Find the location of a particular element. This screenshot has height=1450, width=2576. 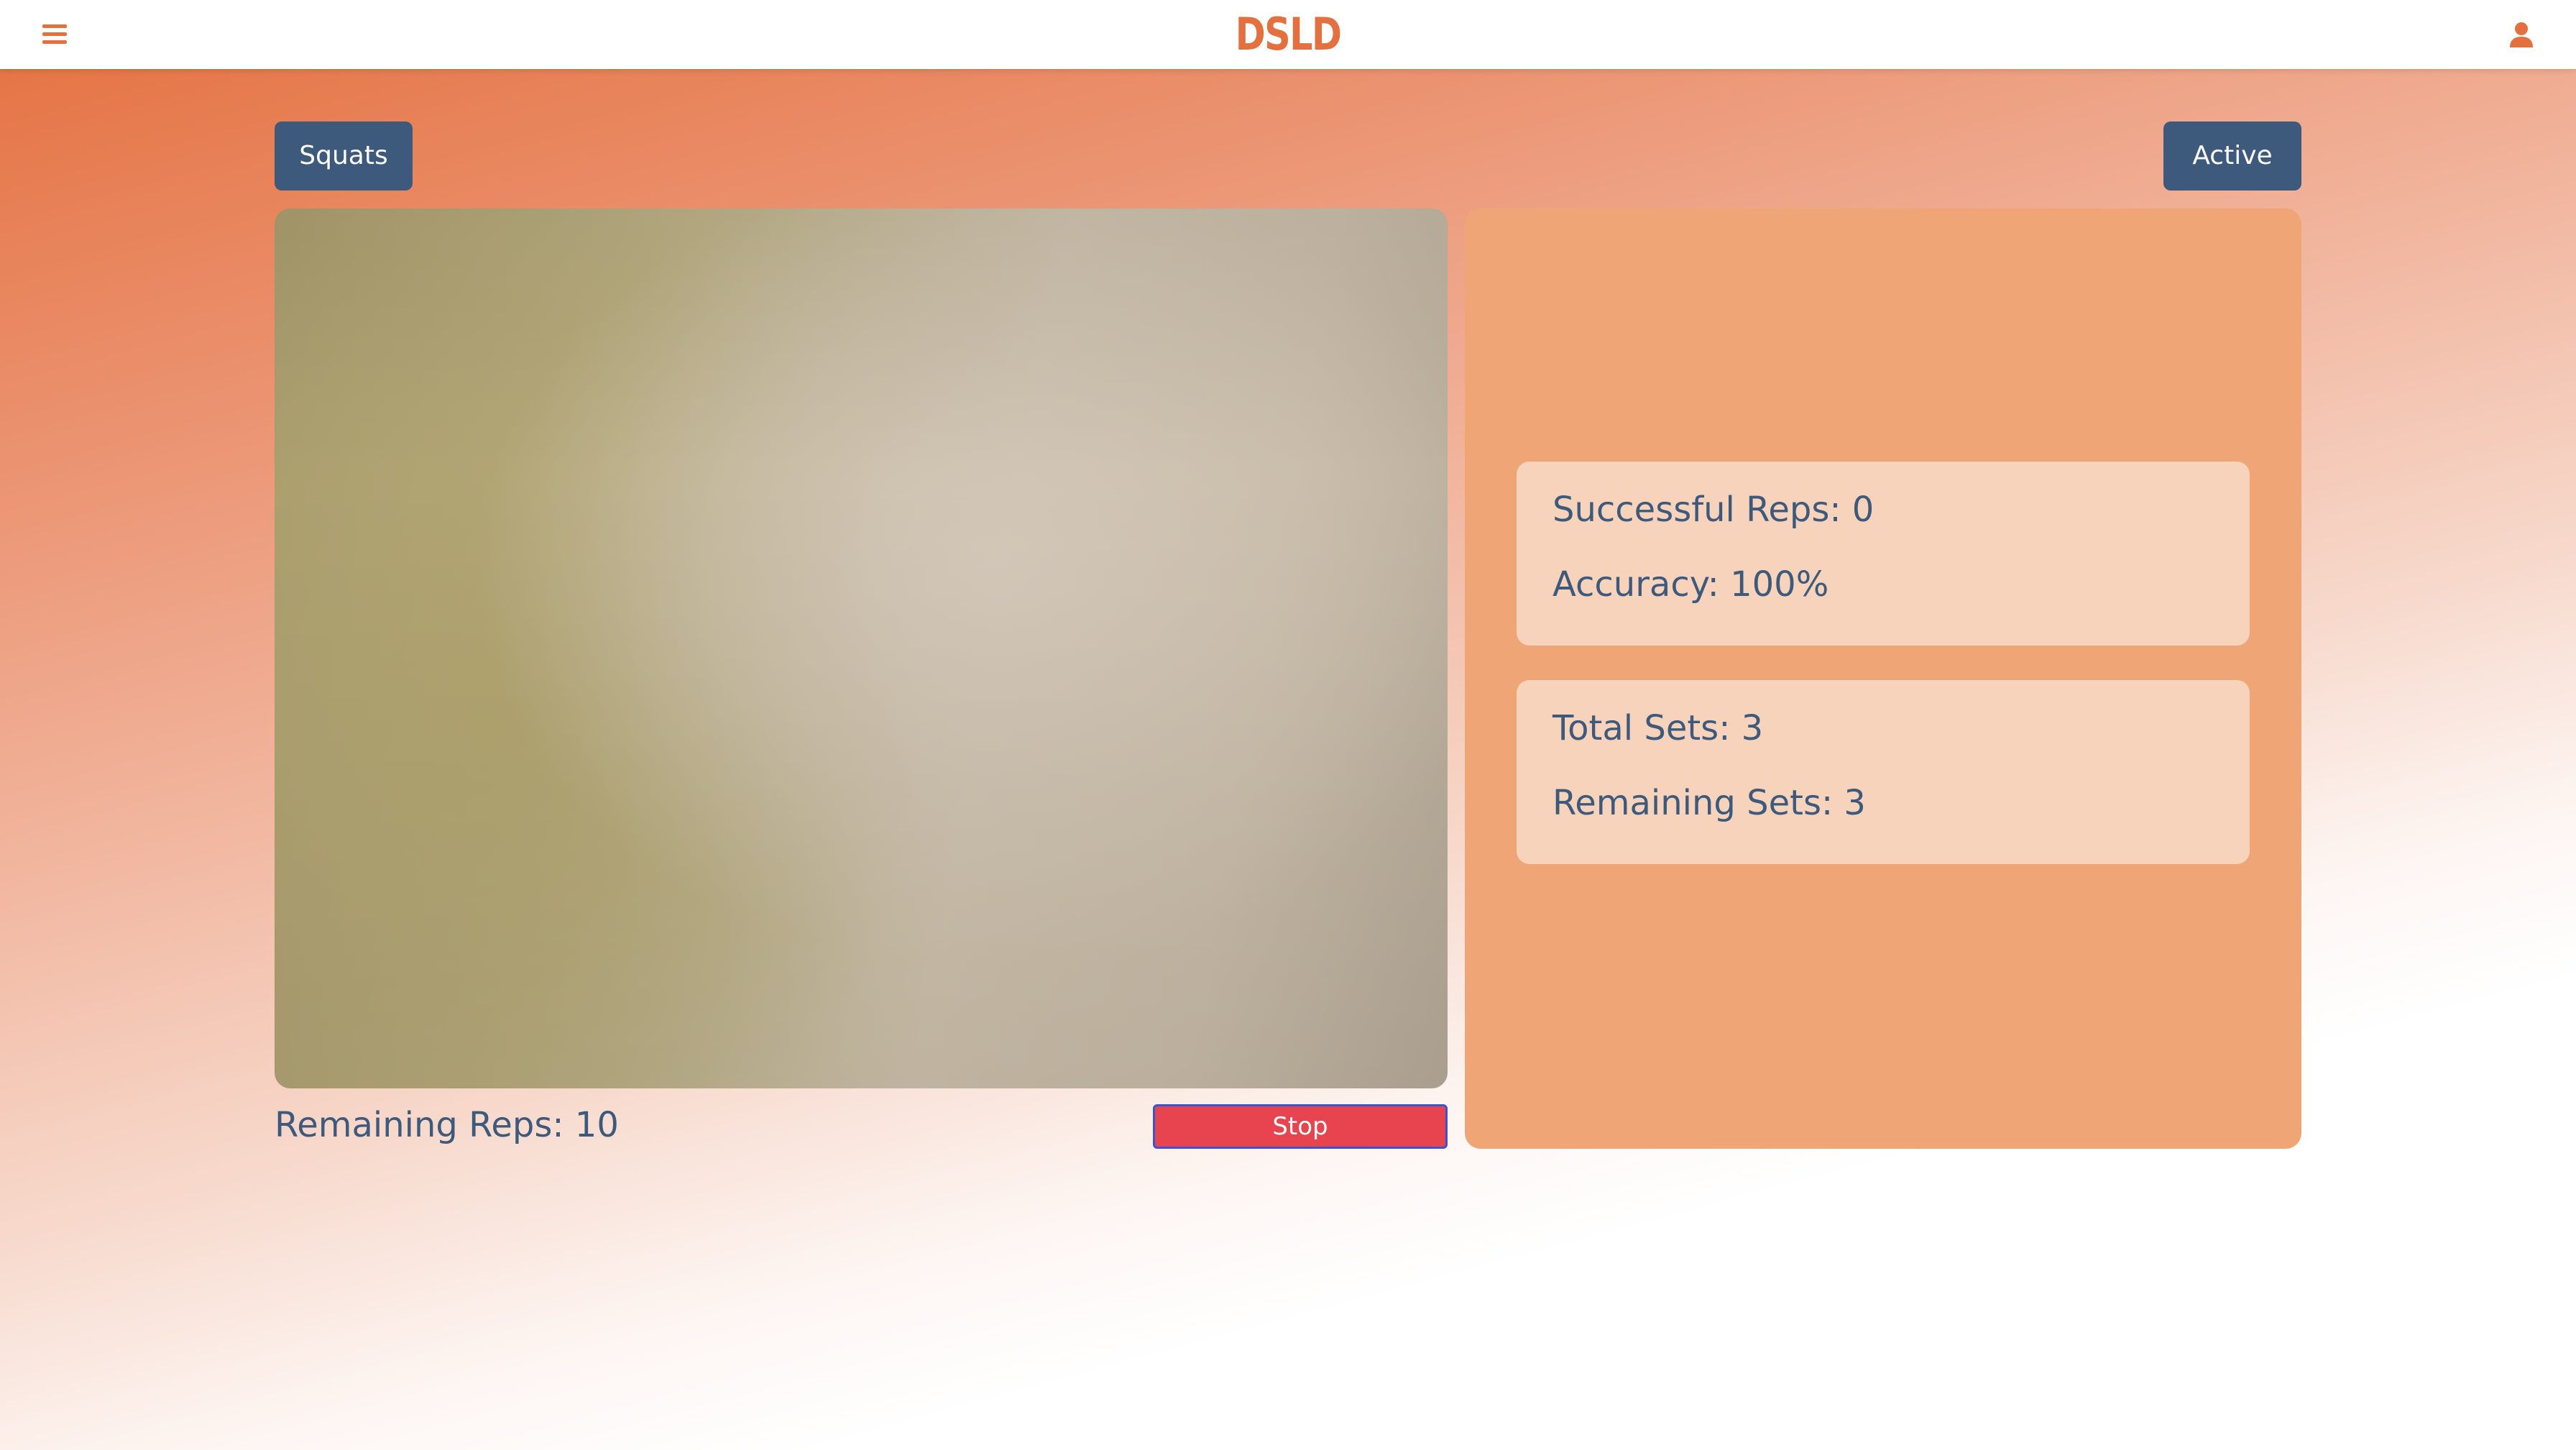

status-button: Active is located at coordinates (2232, 156).